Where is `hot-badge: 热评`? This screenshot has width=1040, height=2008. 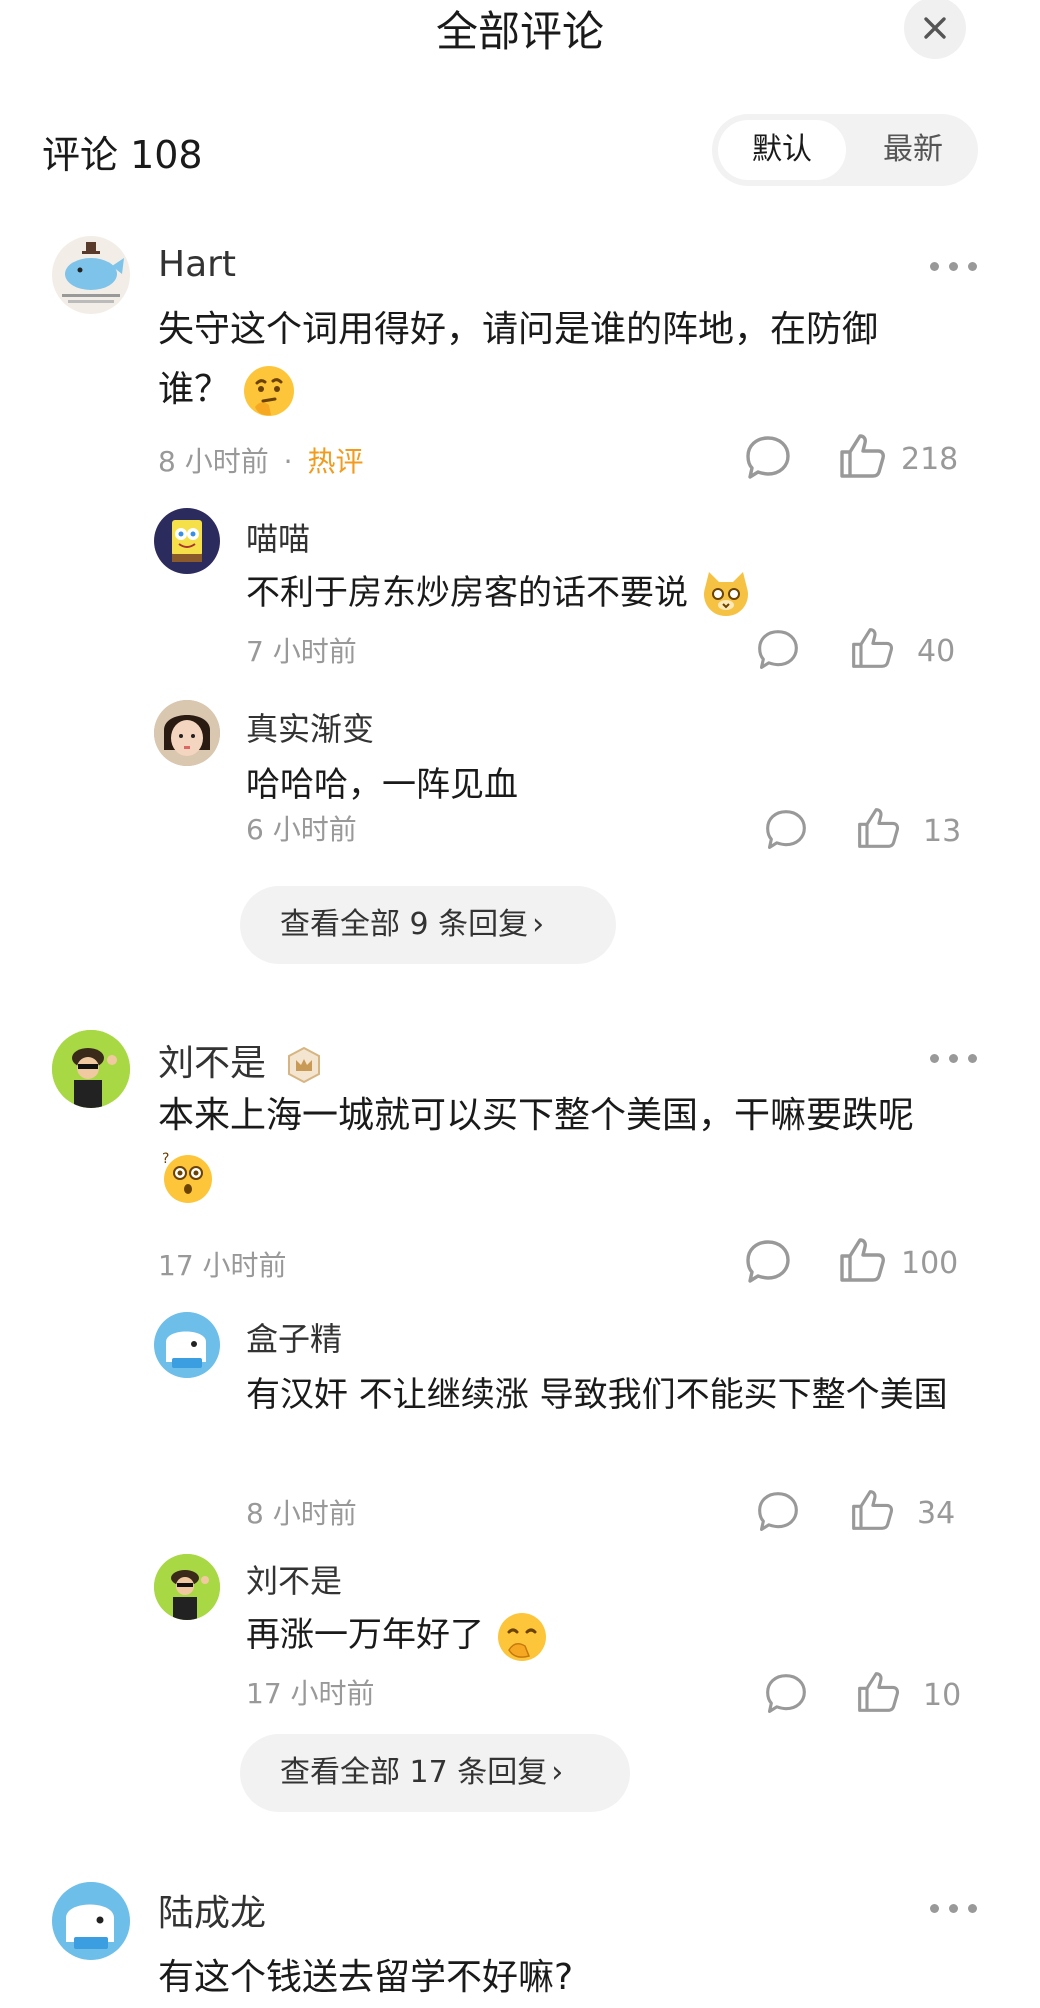 hot-badge: 热评 is located at coordinates (335, 461).